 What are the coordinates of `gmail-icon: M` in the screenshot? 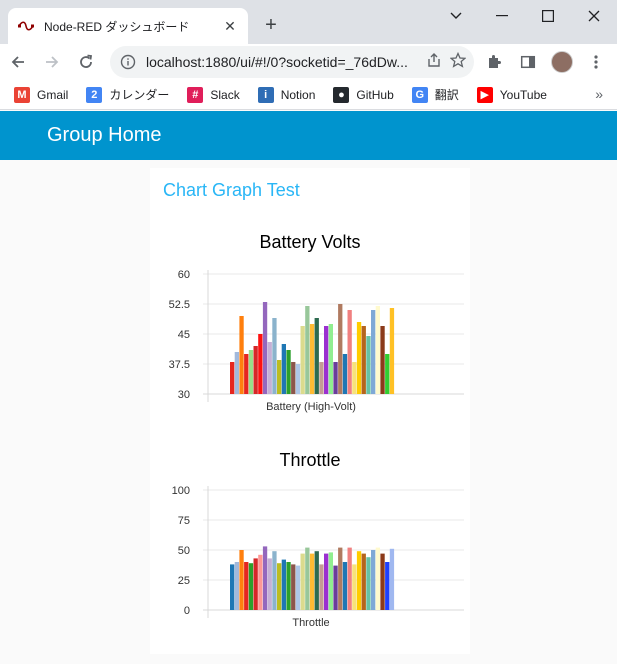 It's located at (22, 94).